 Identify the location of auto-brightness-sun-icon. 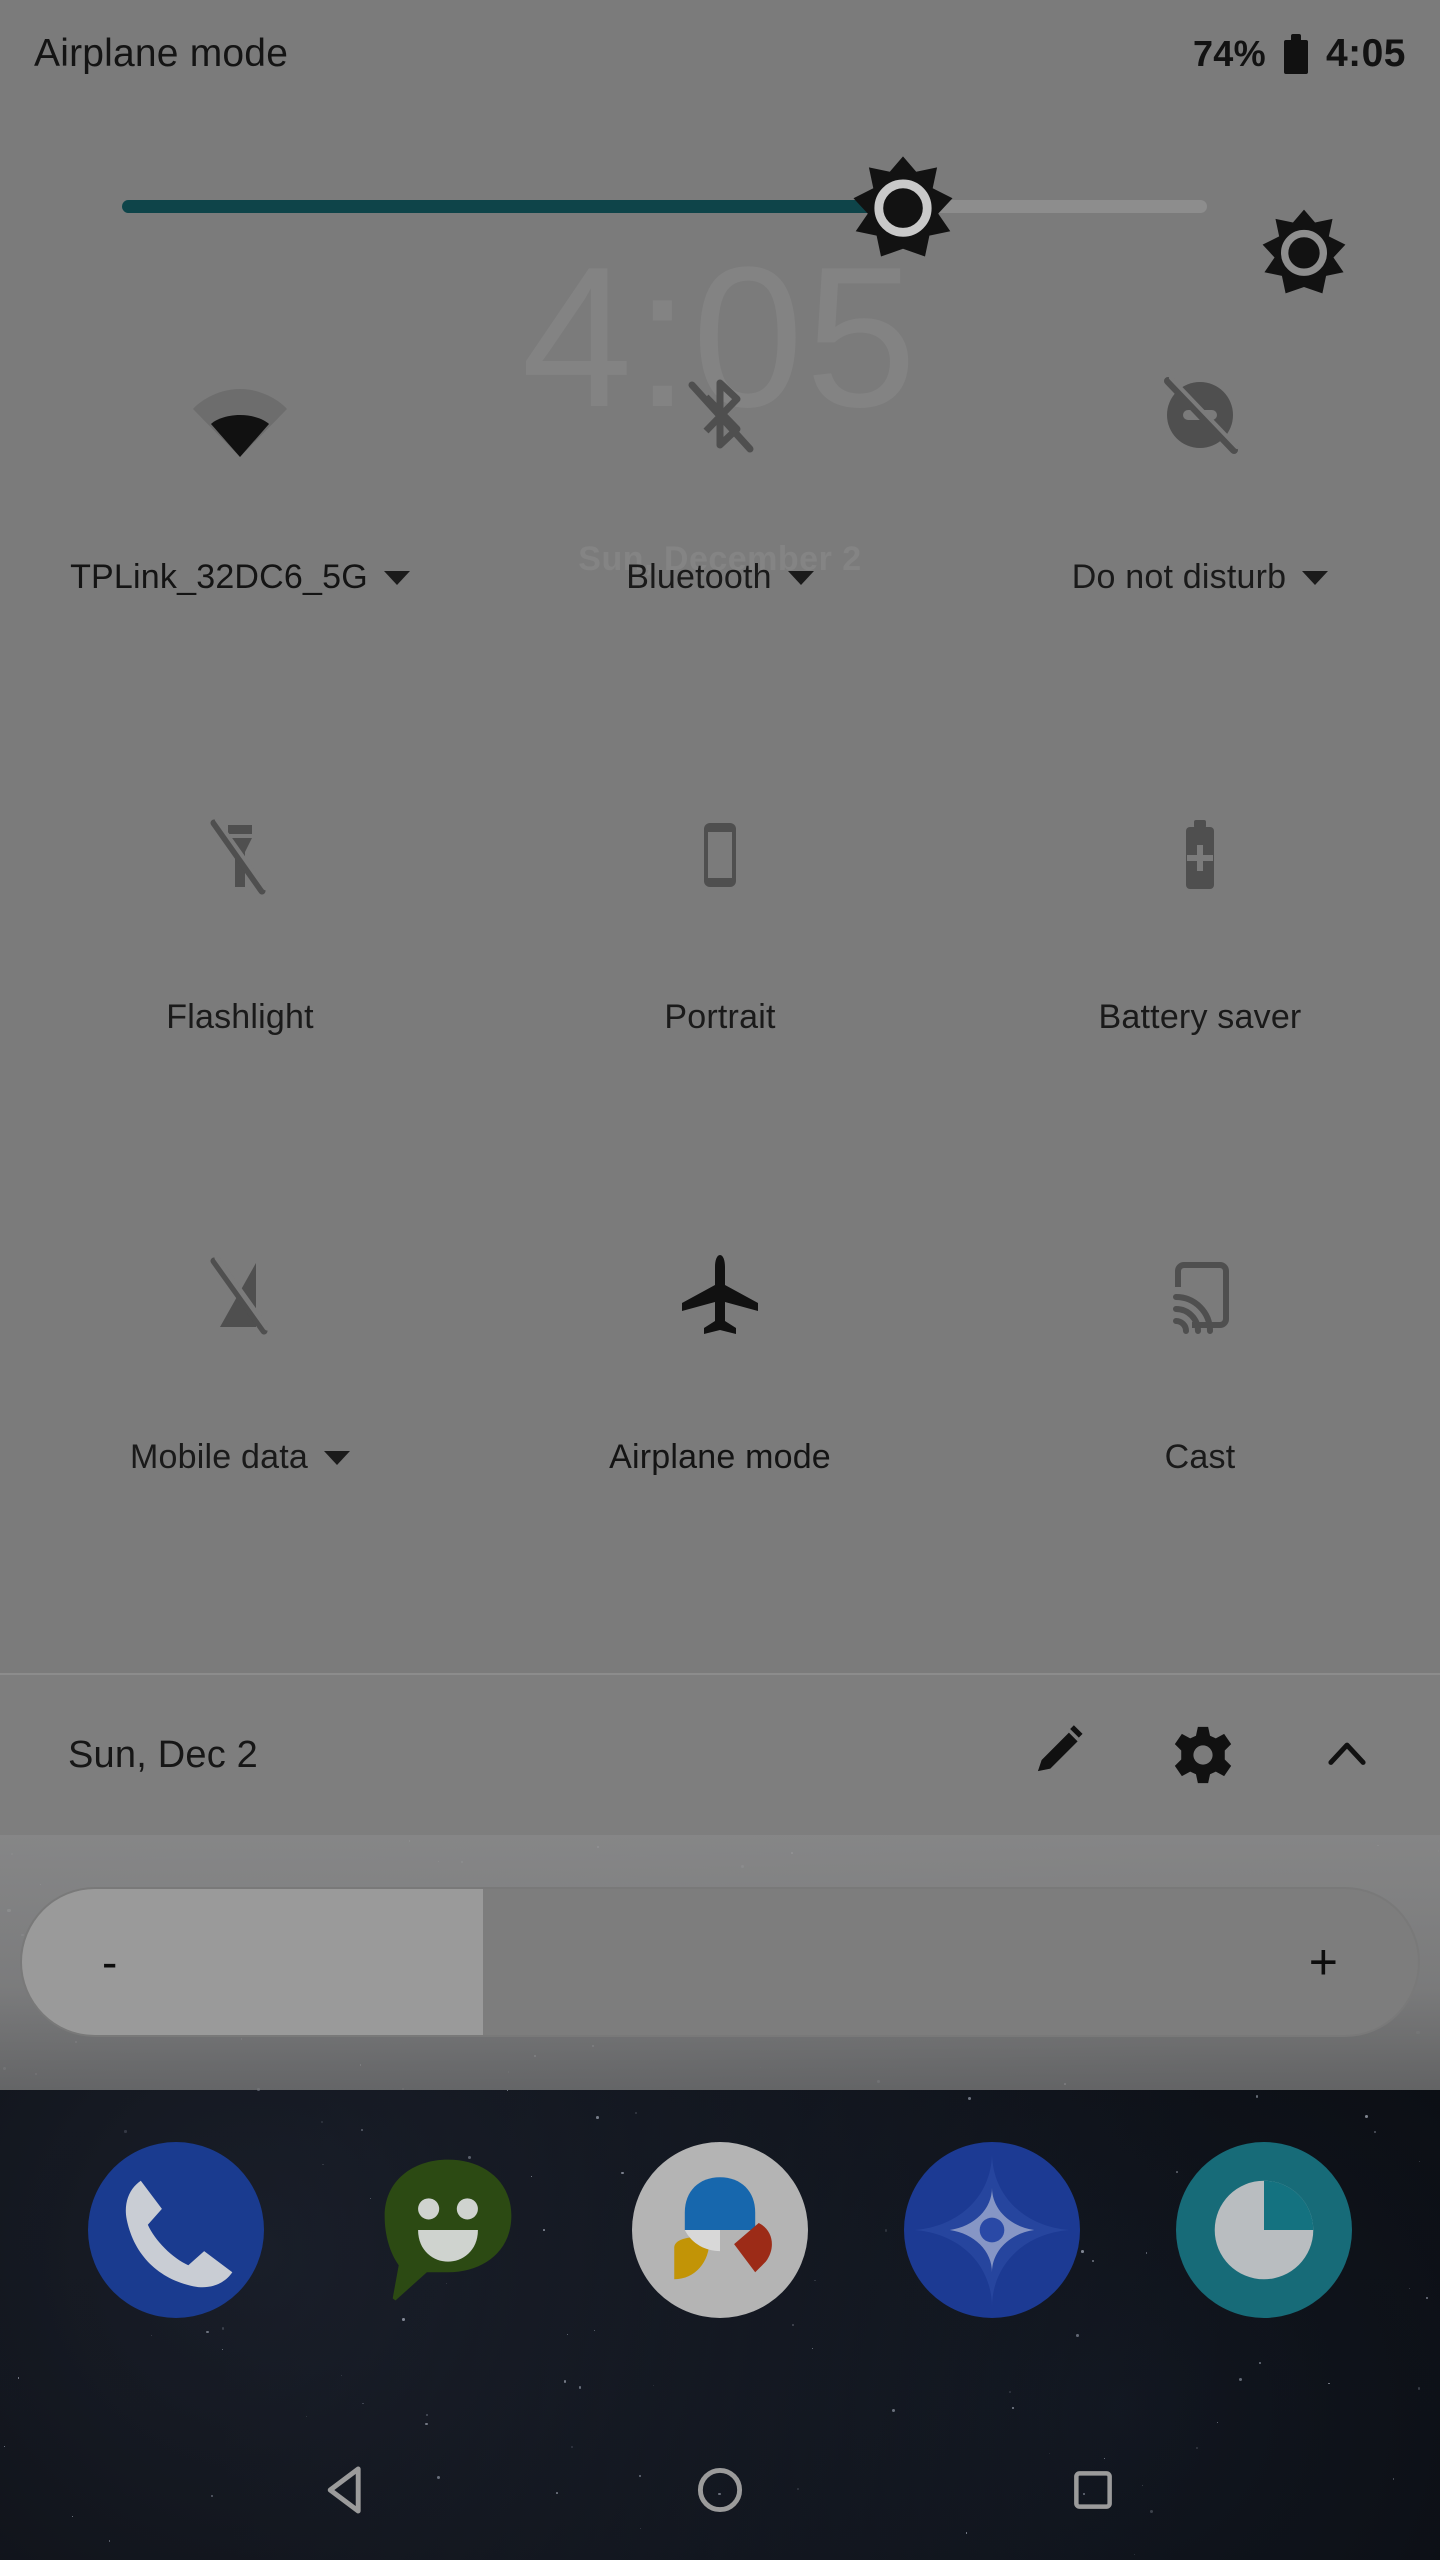
(1304, 252).